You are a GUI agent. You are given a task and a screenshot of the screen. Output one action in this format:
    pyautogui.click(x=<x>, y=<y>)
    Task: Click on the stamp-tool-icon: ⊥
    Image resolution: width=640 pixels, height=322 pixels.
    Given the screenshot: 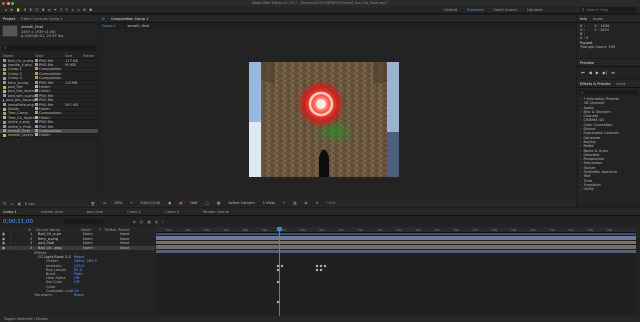 What is the action you would take?
    pyautogui.click(x=72, y=10)
    